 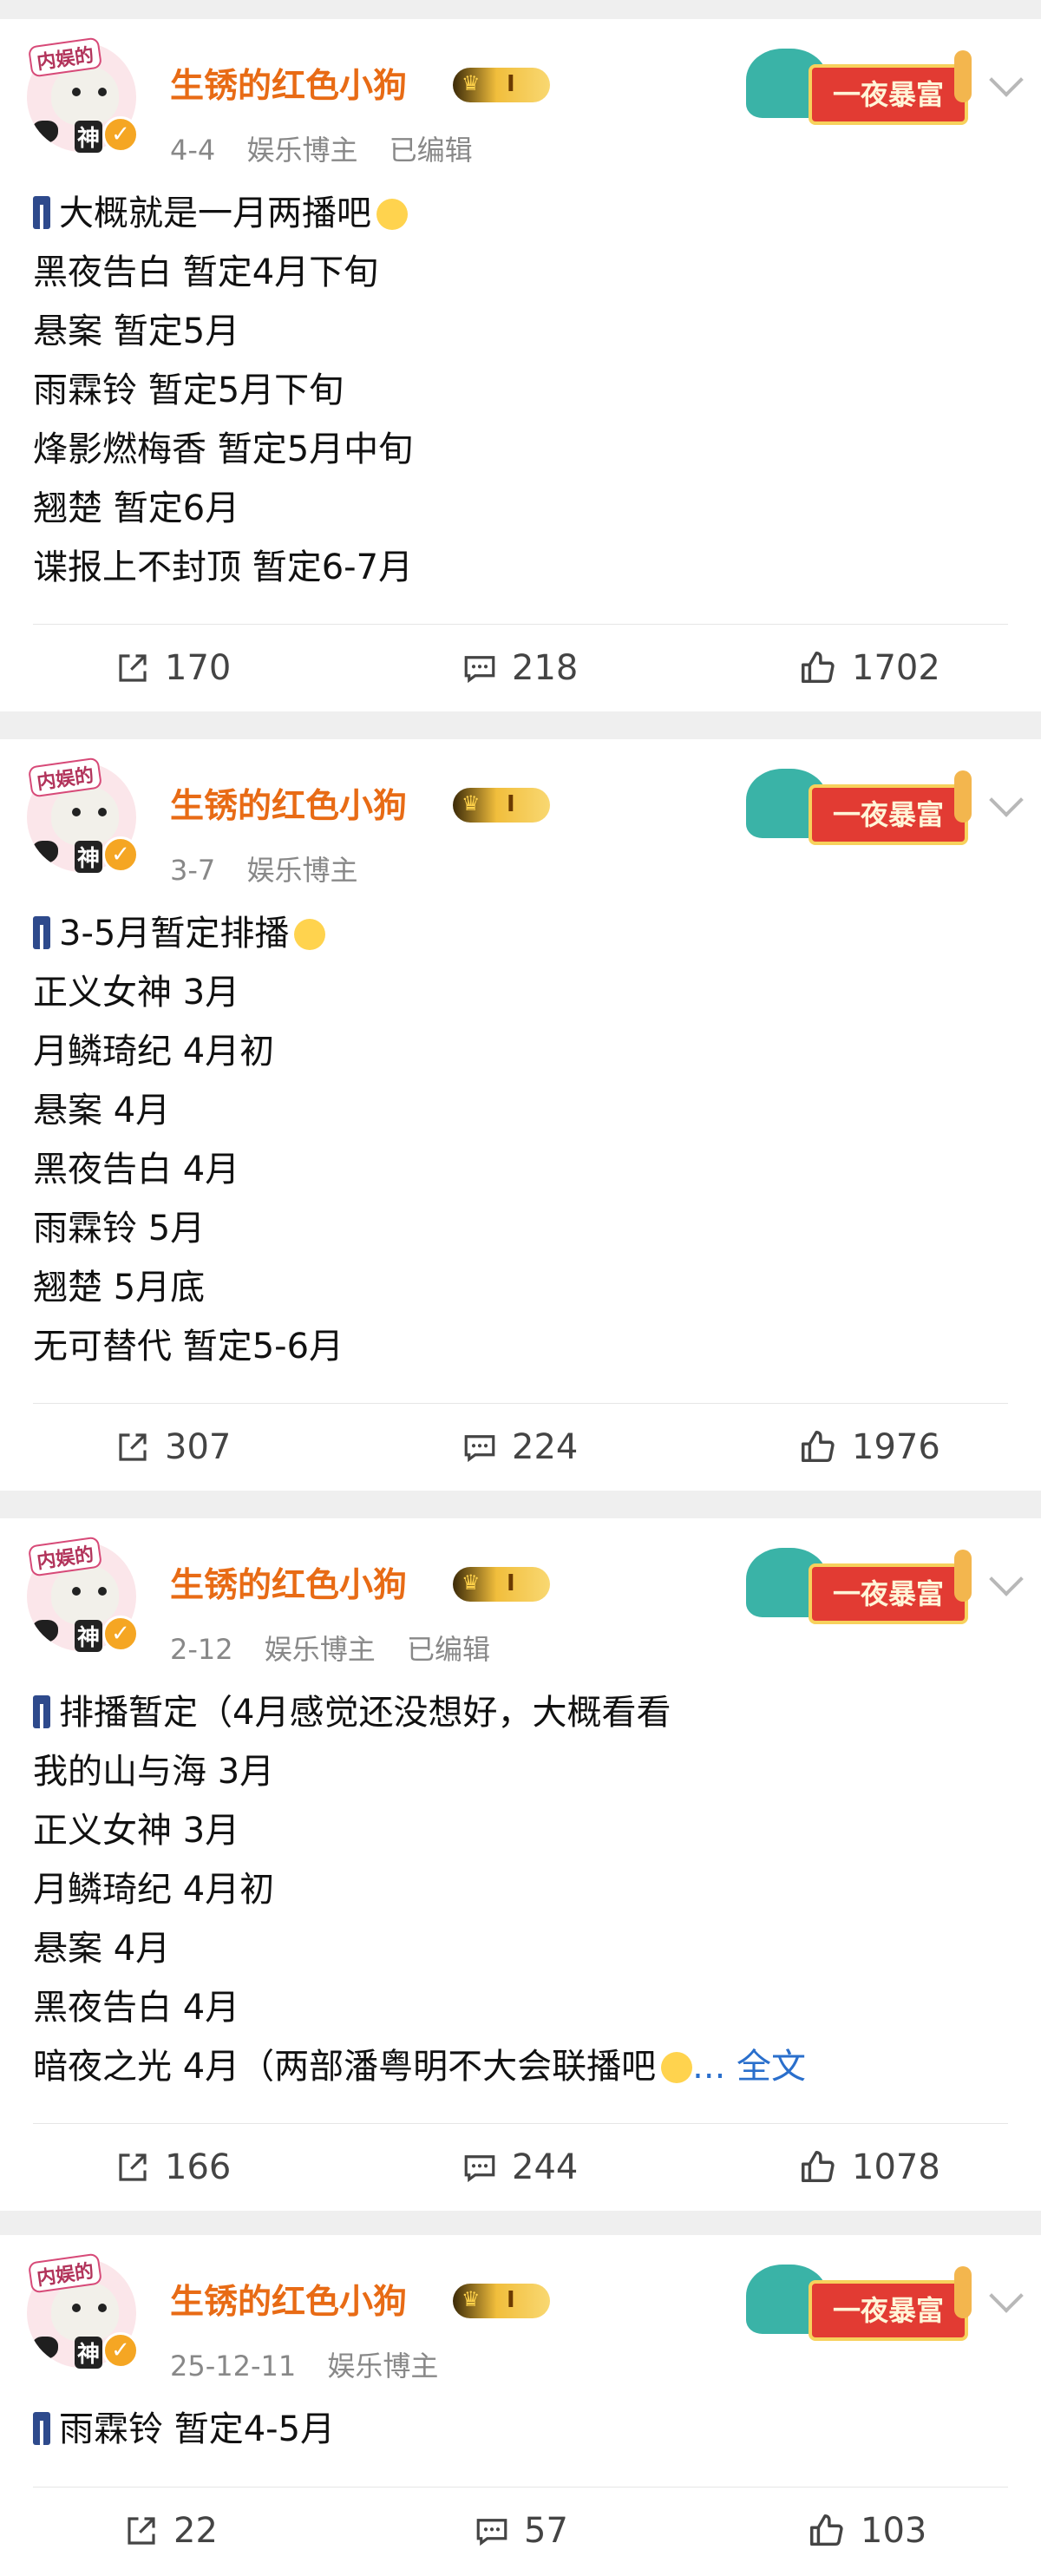 What do you see at coordinates (173, 2167) in the screenshot?
I see `share-button: 166` at bounding box center [173, 2167].